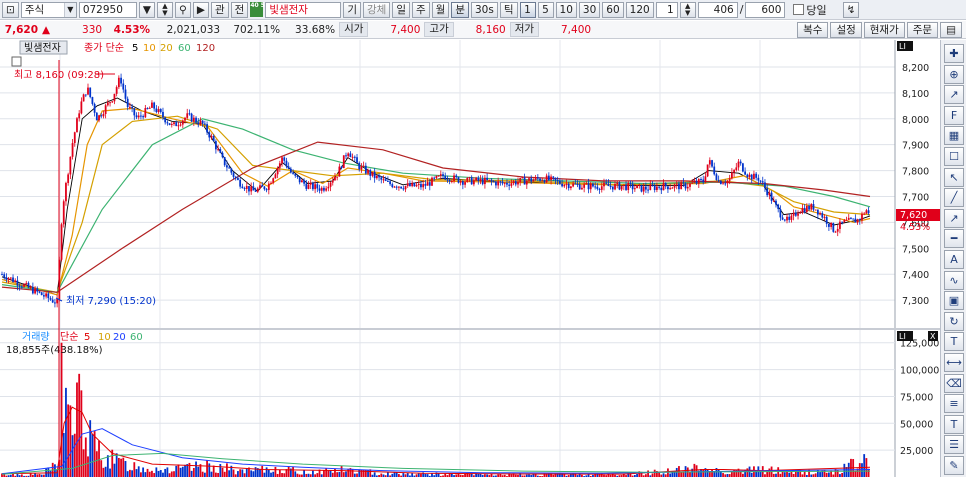  What do you see at coordinates (954, 115) in the screenshot?
I see `fibo-icon: F` at bounding box center [954, 115].